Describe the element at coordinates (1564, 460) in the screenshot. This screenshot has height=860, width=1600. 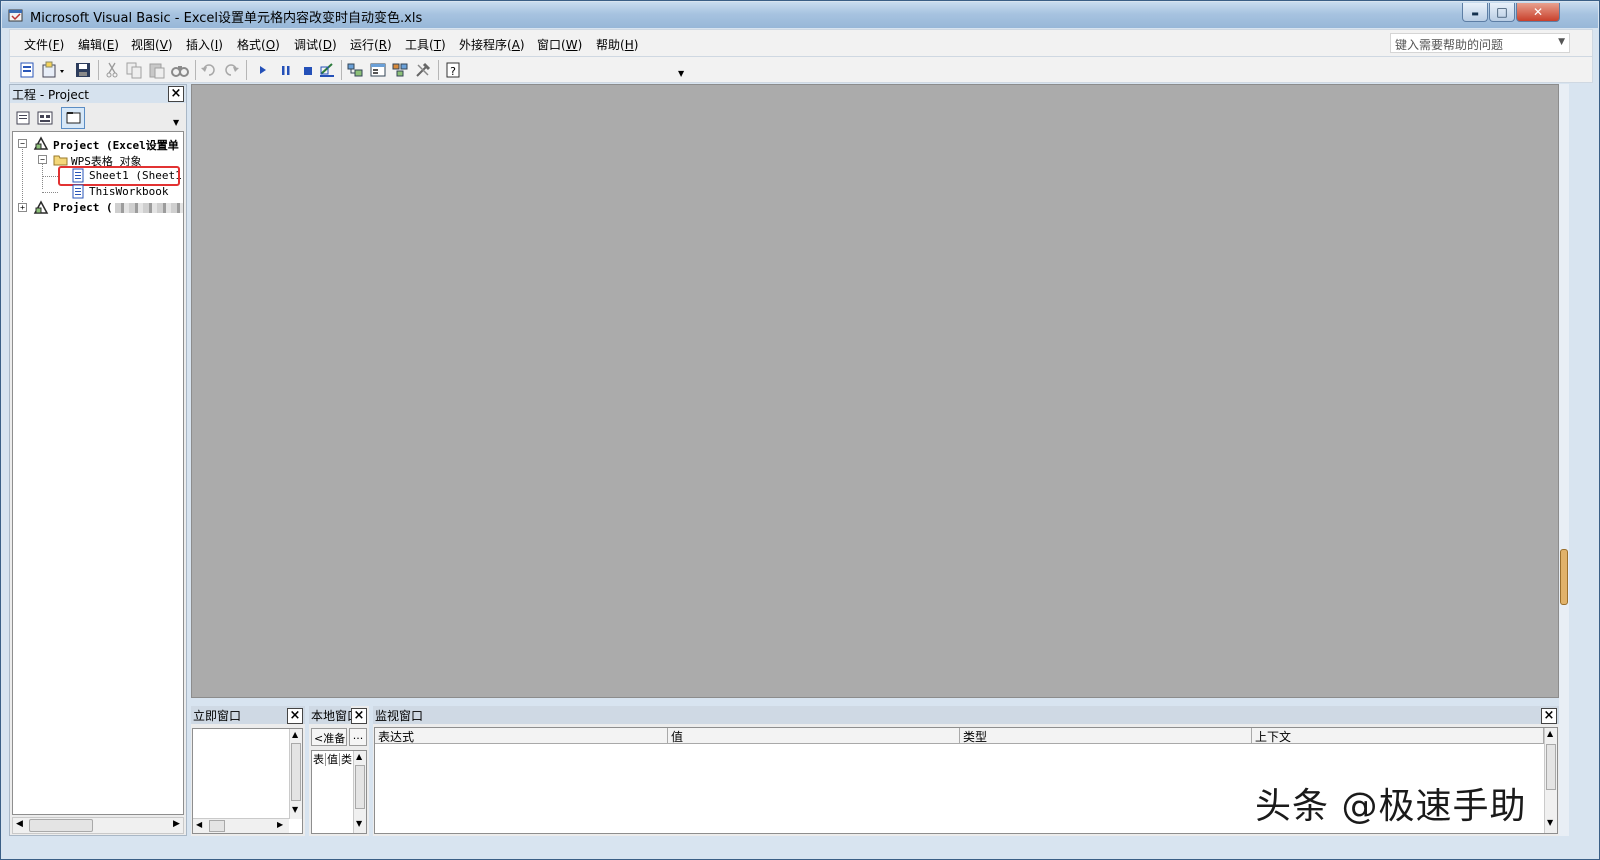
I see `right-edge-scrollbar` at that location.